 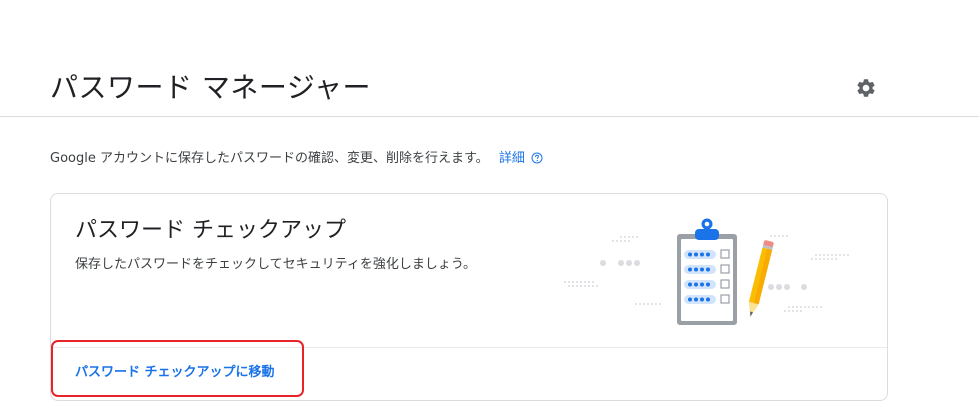 I want to click on learn-more-link: 詳細, so click(x=521, y=158).